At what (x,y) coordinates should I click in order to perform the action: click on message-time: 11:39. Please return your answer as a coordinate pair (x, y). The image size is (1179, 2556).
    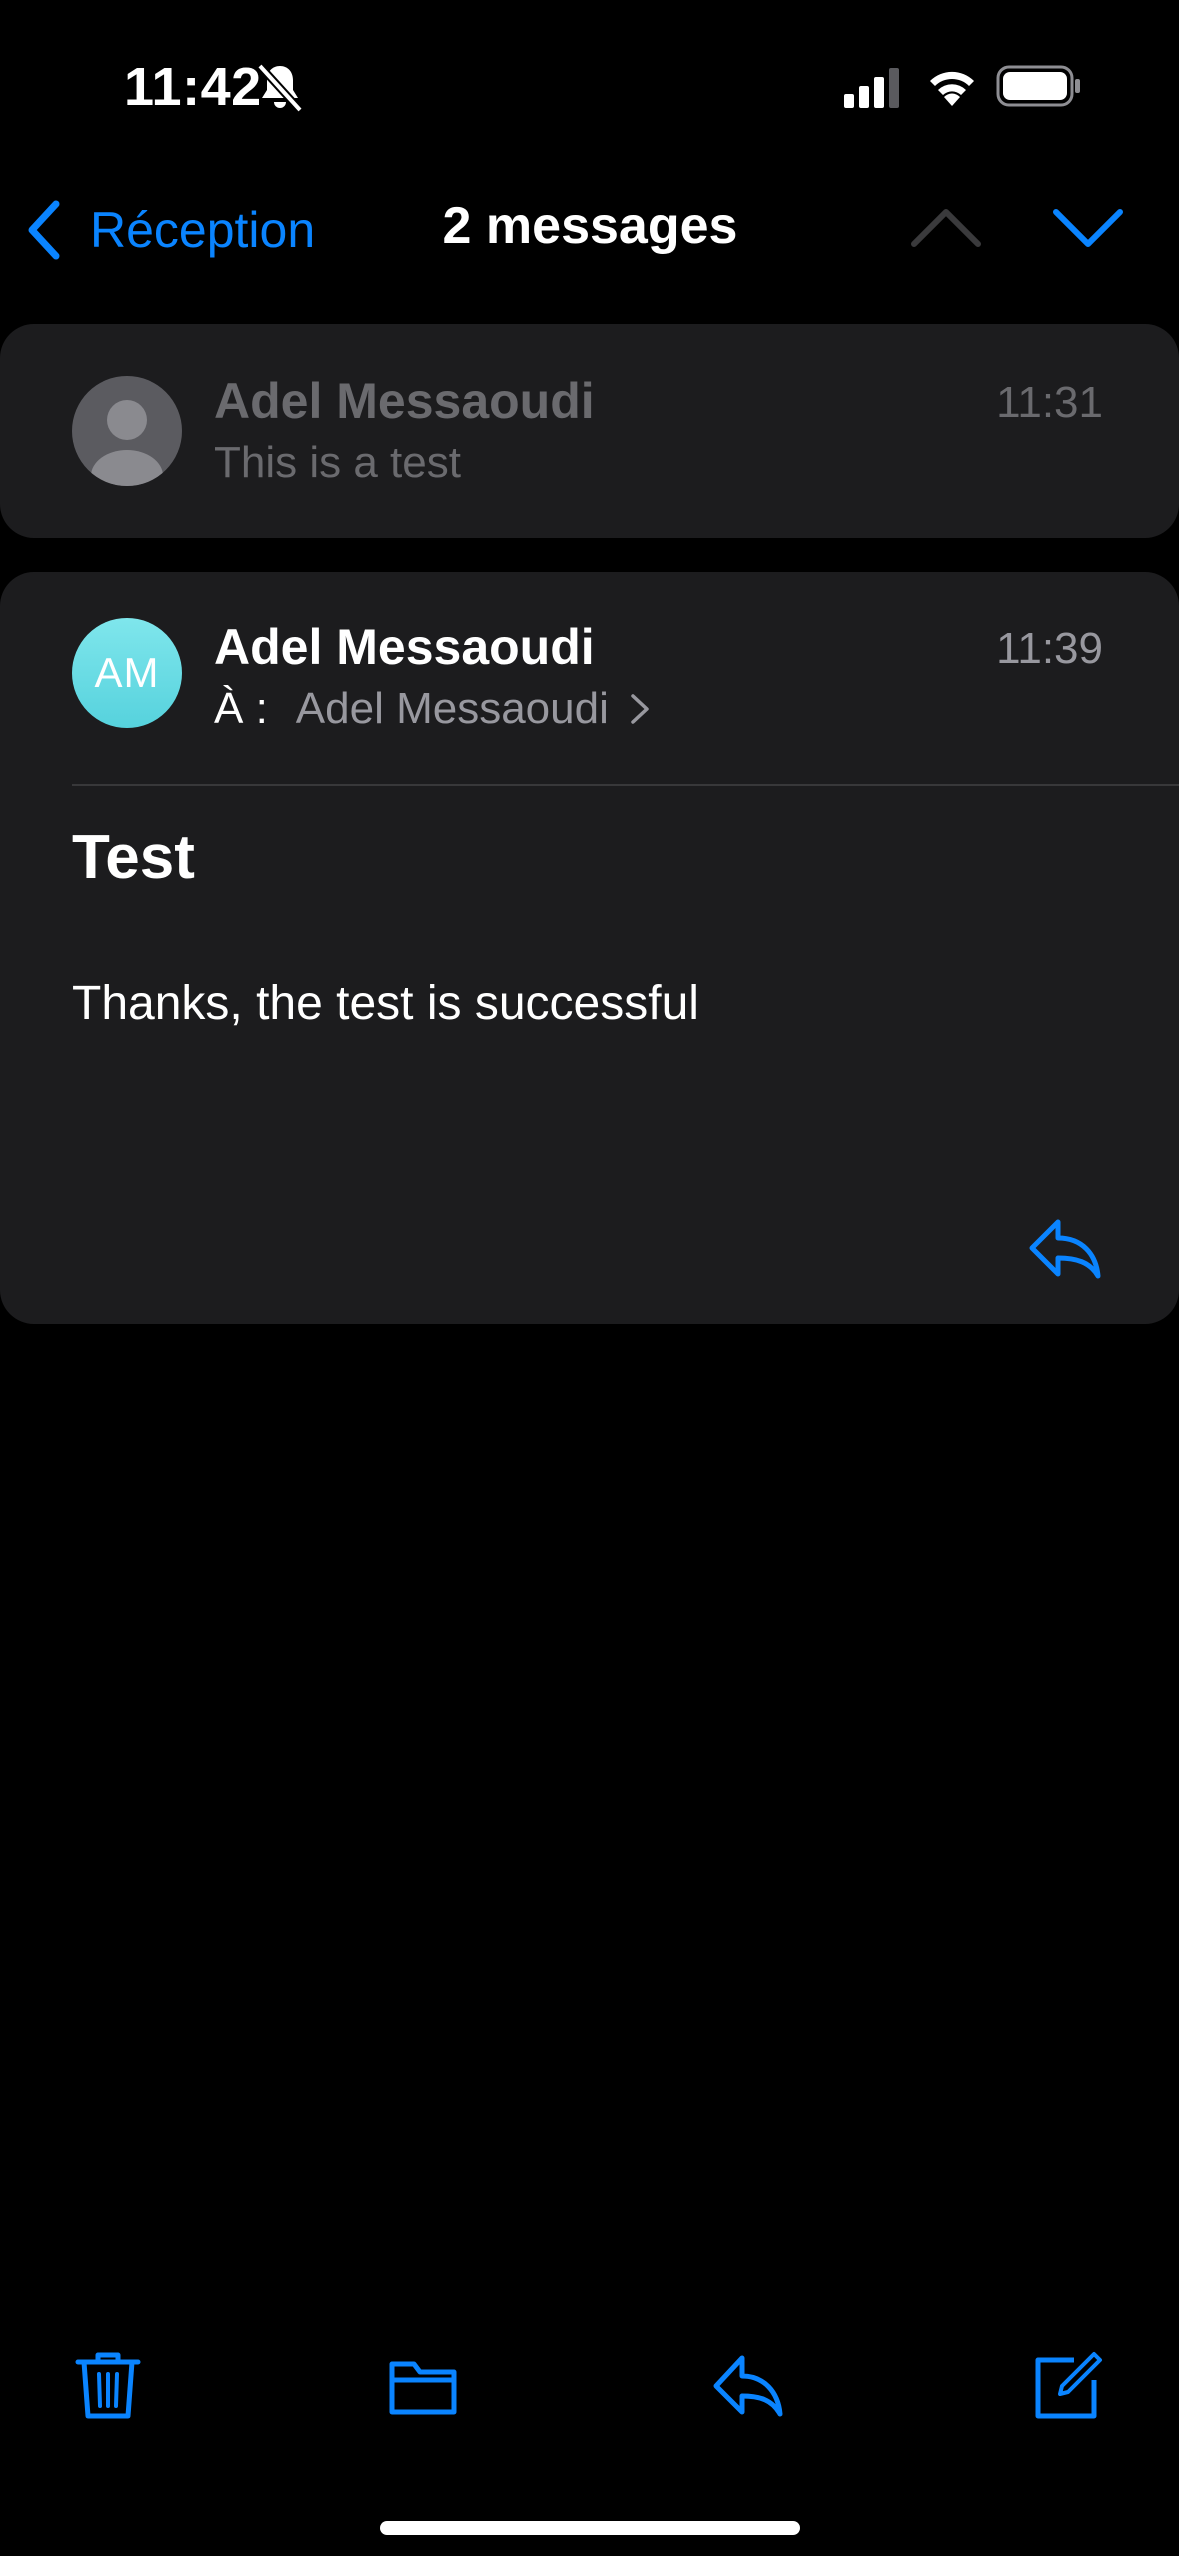
    Looking at the image, I should click on (1049, 648).